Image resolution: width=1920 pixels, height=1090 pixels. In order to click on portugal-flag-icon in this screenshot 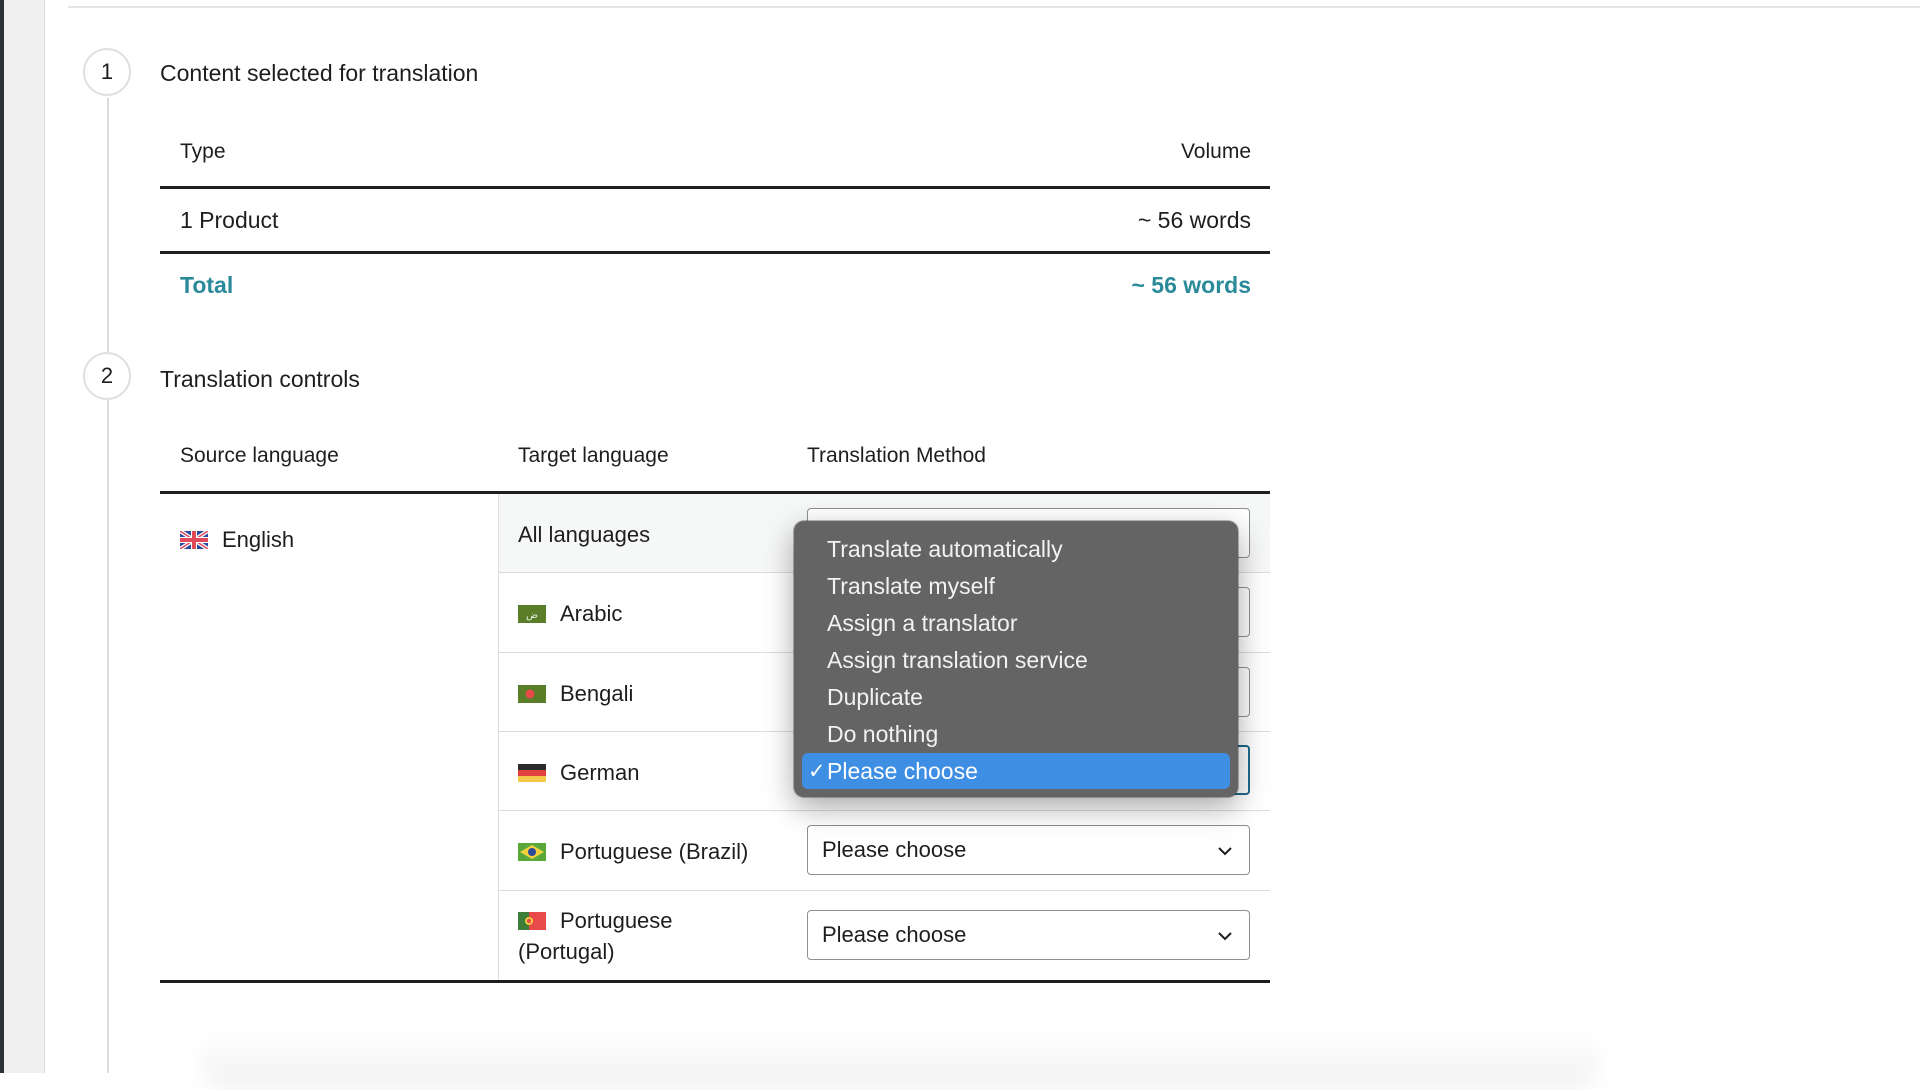, I will do `click(532, 921)`.